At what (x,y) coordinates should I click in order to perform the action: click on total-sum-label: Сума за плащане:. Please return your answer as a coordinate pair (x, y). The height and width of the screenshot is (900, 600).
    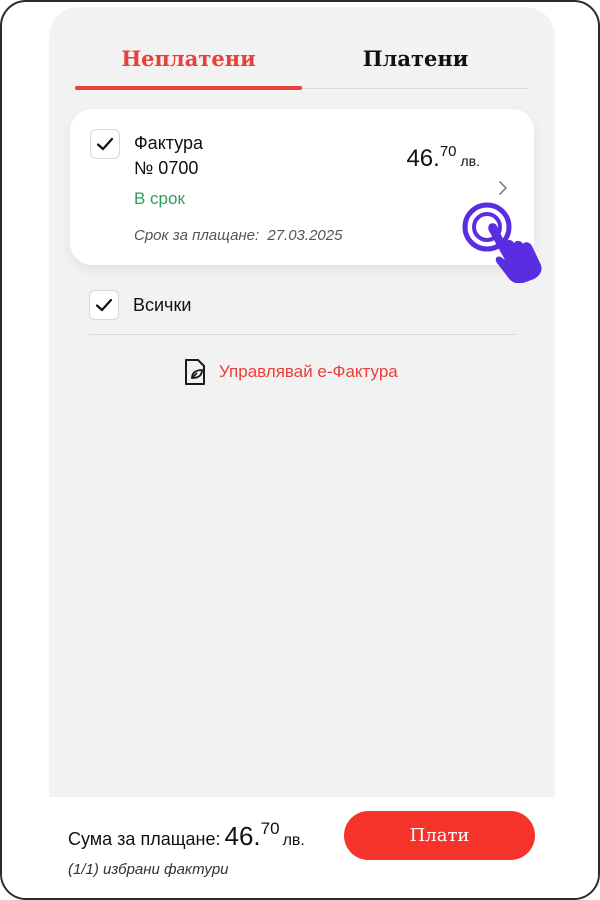
    Looking at the image, I should click on (144, 839).